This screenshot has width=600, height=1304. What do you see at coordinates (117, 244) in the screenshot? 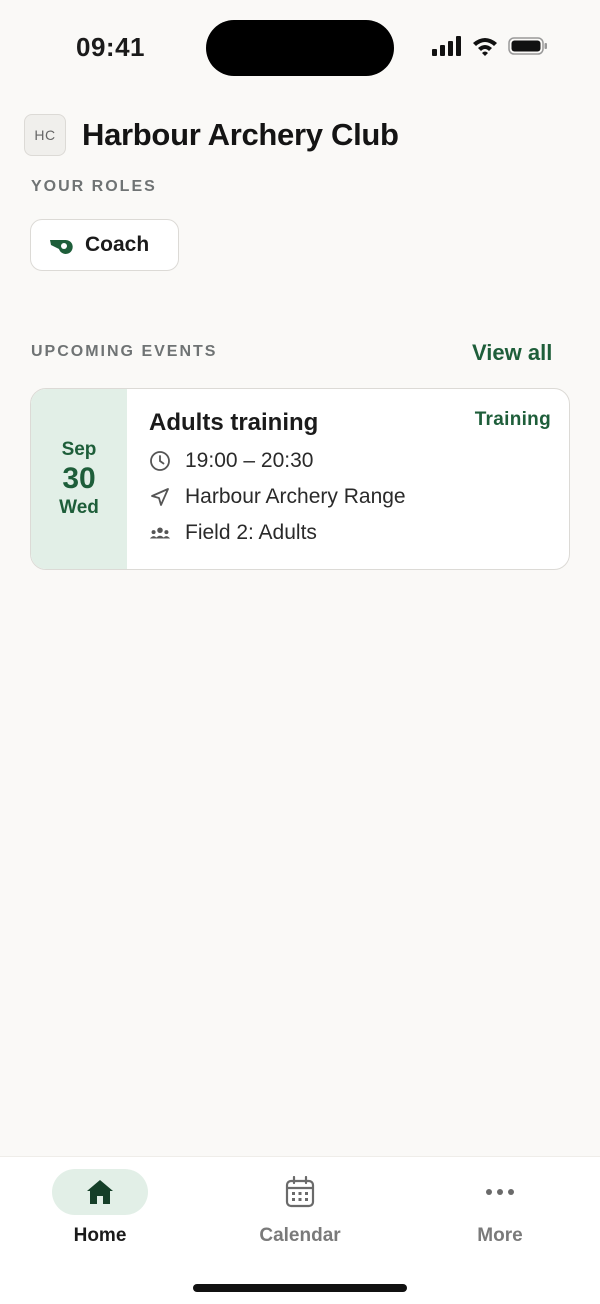
I see `role-chip-label: Coach` at bounding box center [117, 244].